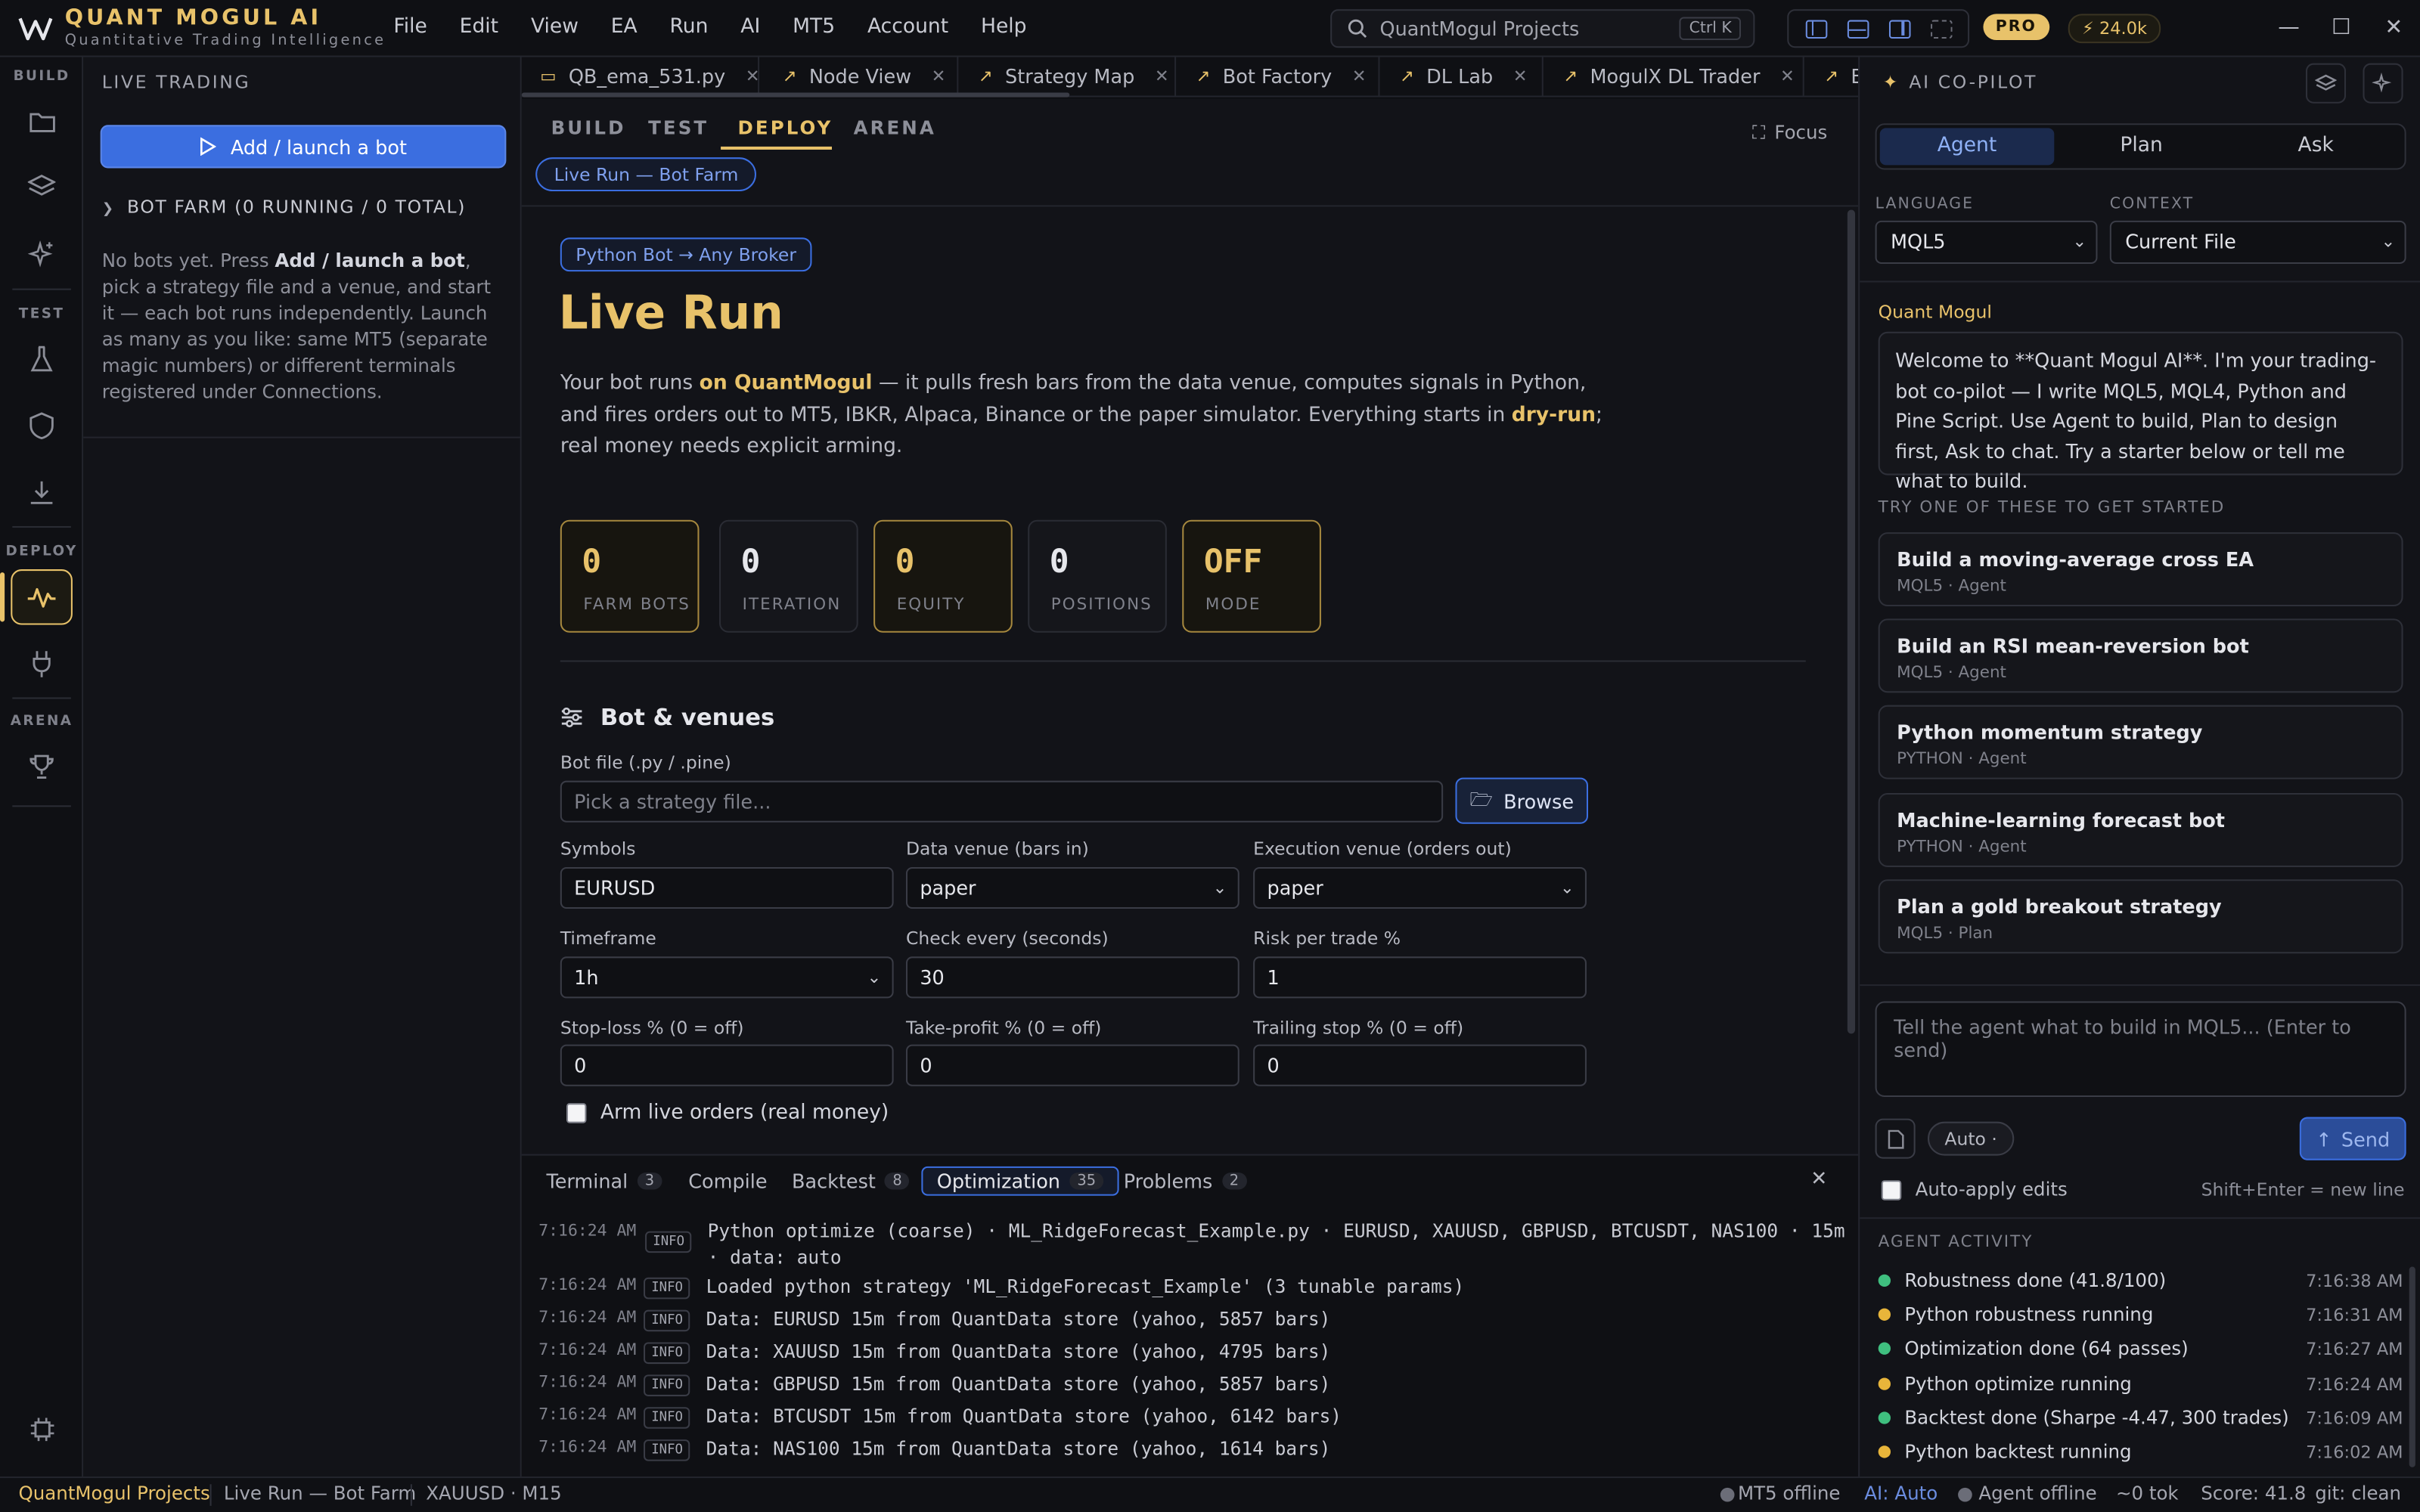 The width and height of the screenshot is (2420, 1512). Describe the element at coordinates (814, 27) in the screenshot. I see `menu-mt5: MT5` at that location.